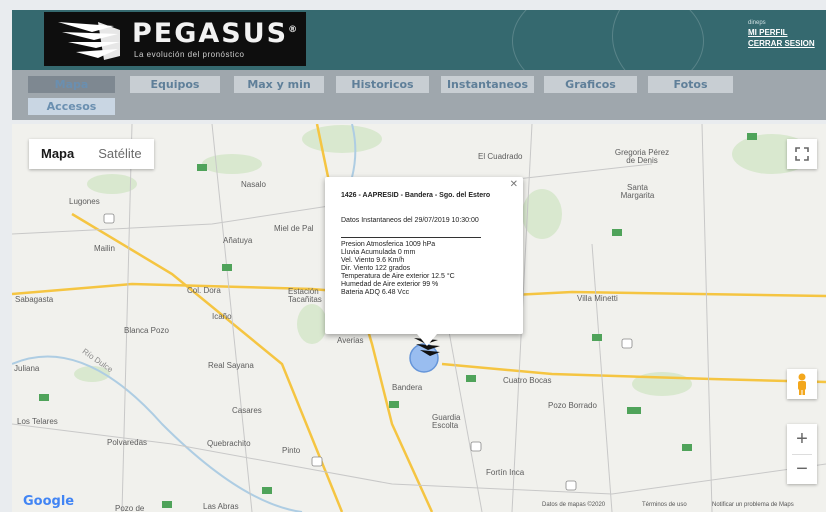 This screenshot has width=826, height=512. I want to click on place-label: Santa Margarita, so click(637, 191).